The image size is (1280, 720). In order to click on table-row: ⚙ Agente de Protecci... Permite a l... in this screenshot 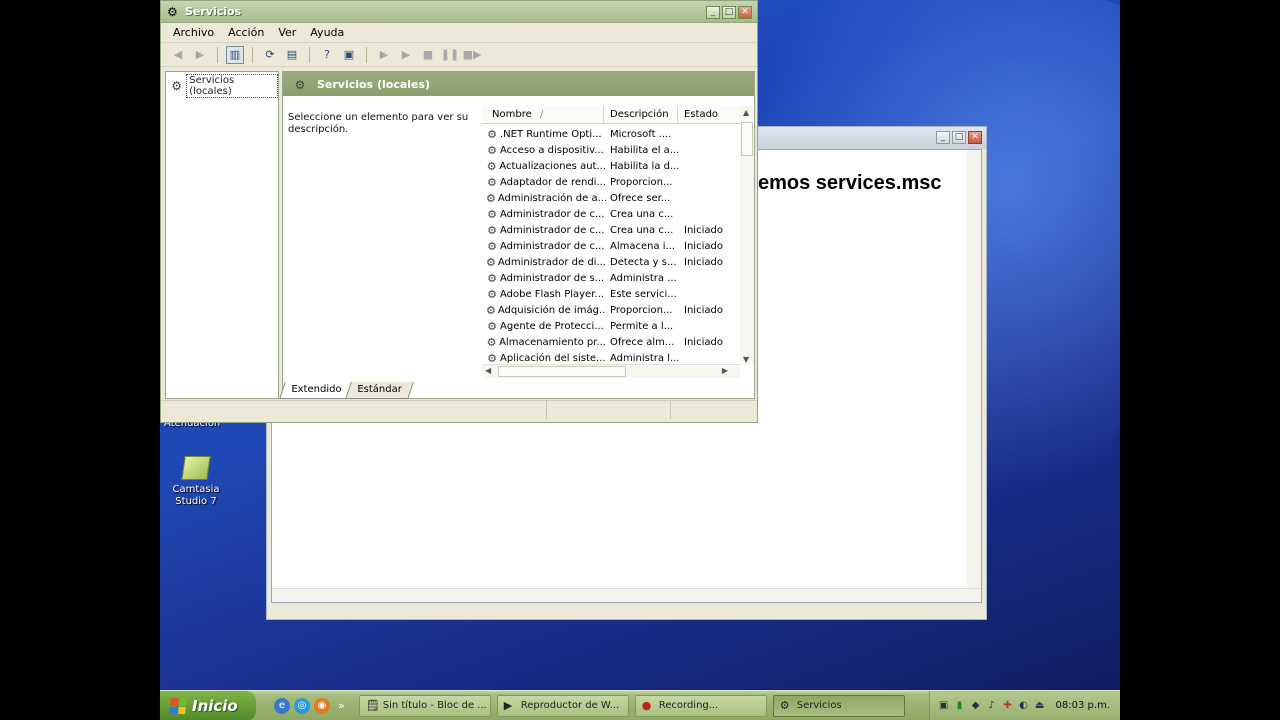, I will do `click(610, 326)`.